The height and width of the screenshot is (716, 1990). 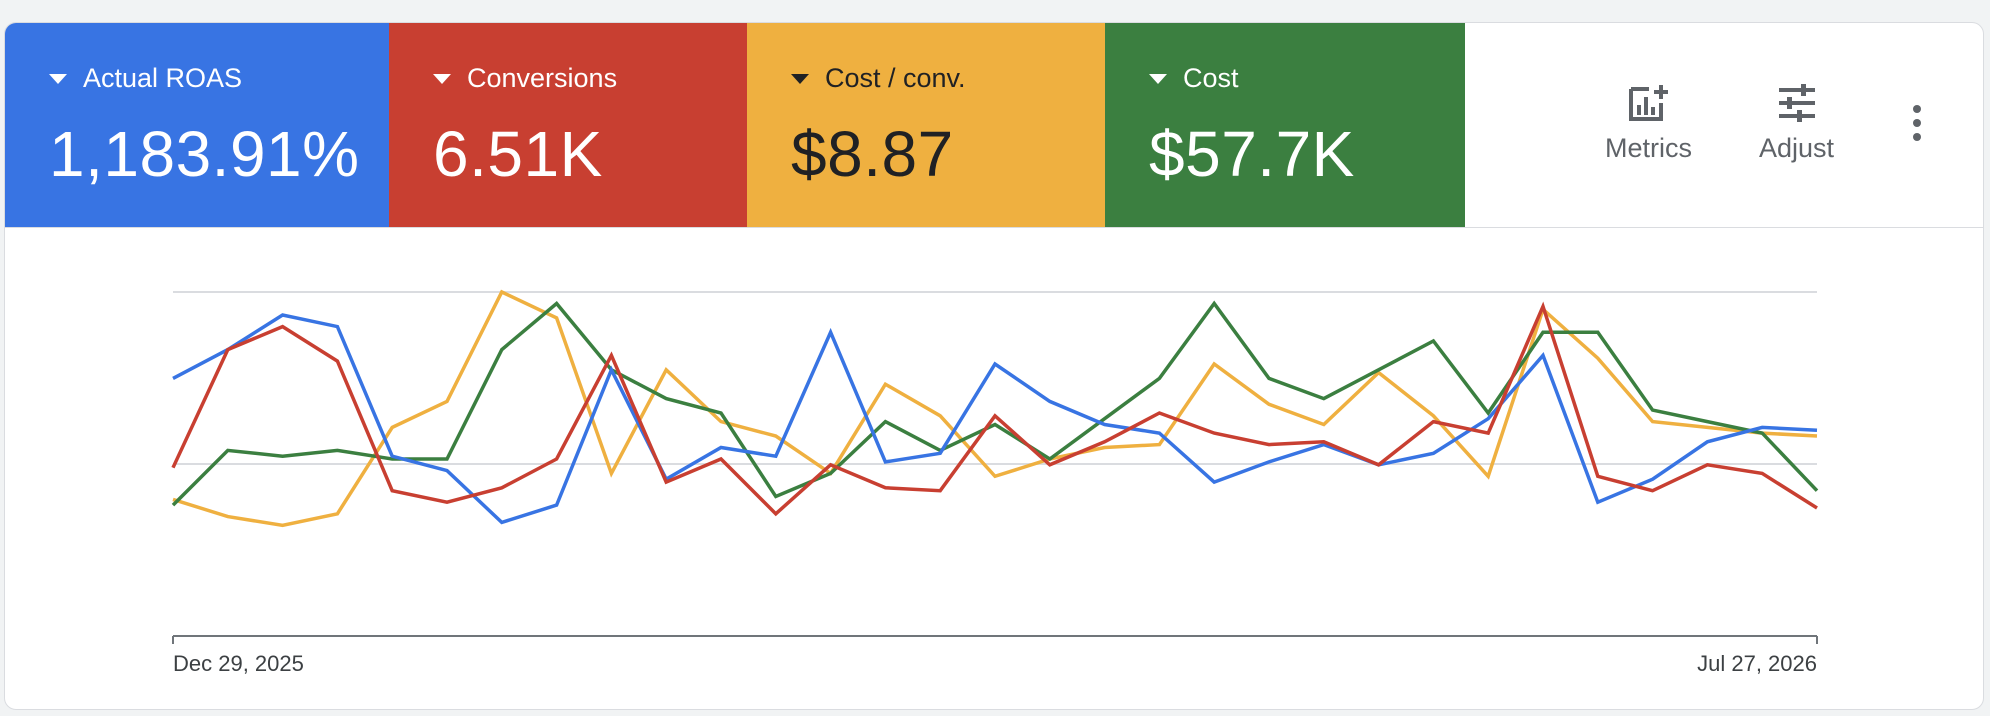 I want to click on more-vert-icon, so click(x=1917, y=127).